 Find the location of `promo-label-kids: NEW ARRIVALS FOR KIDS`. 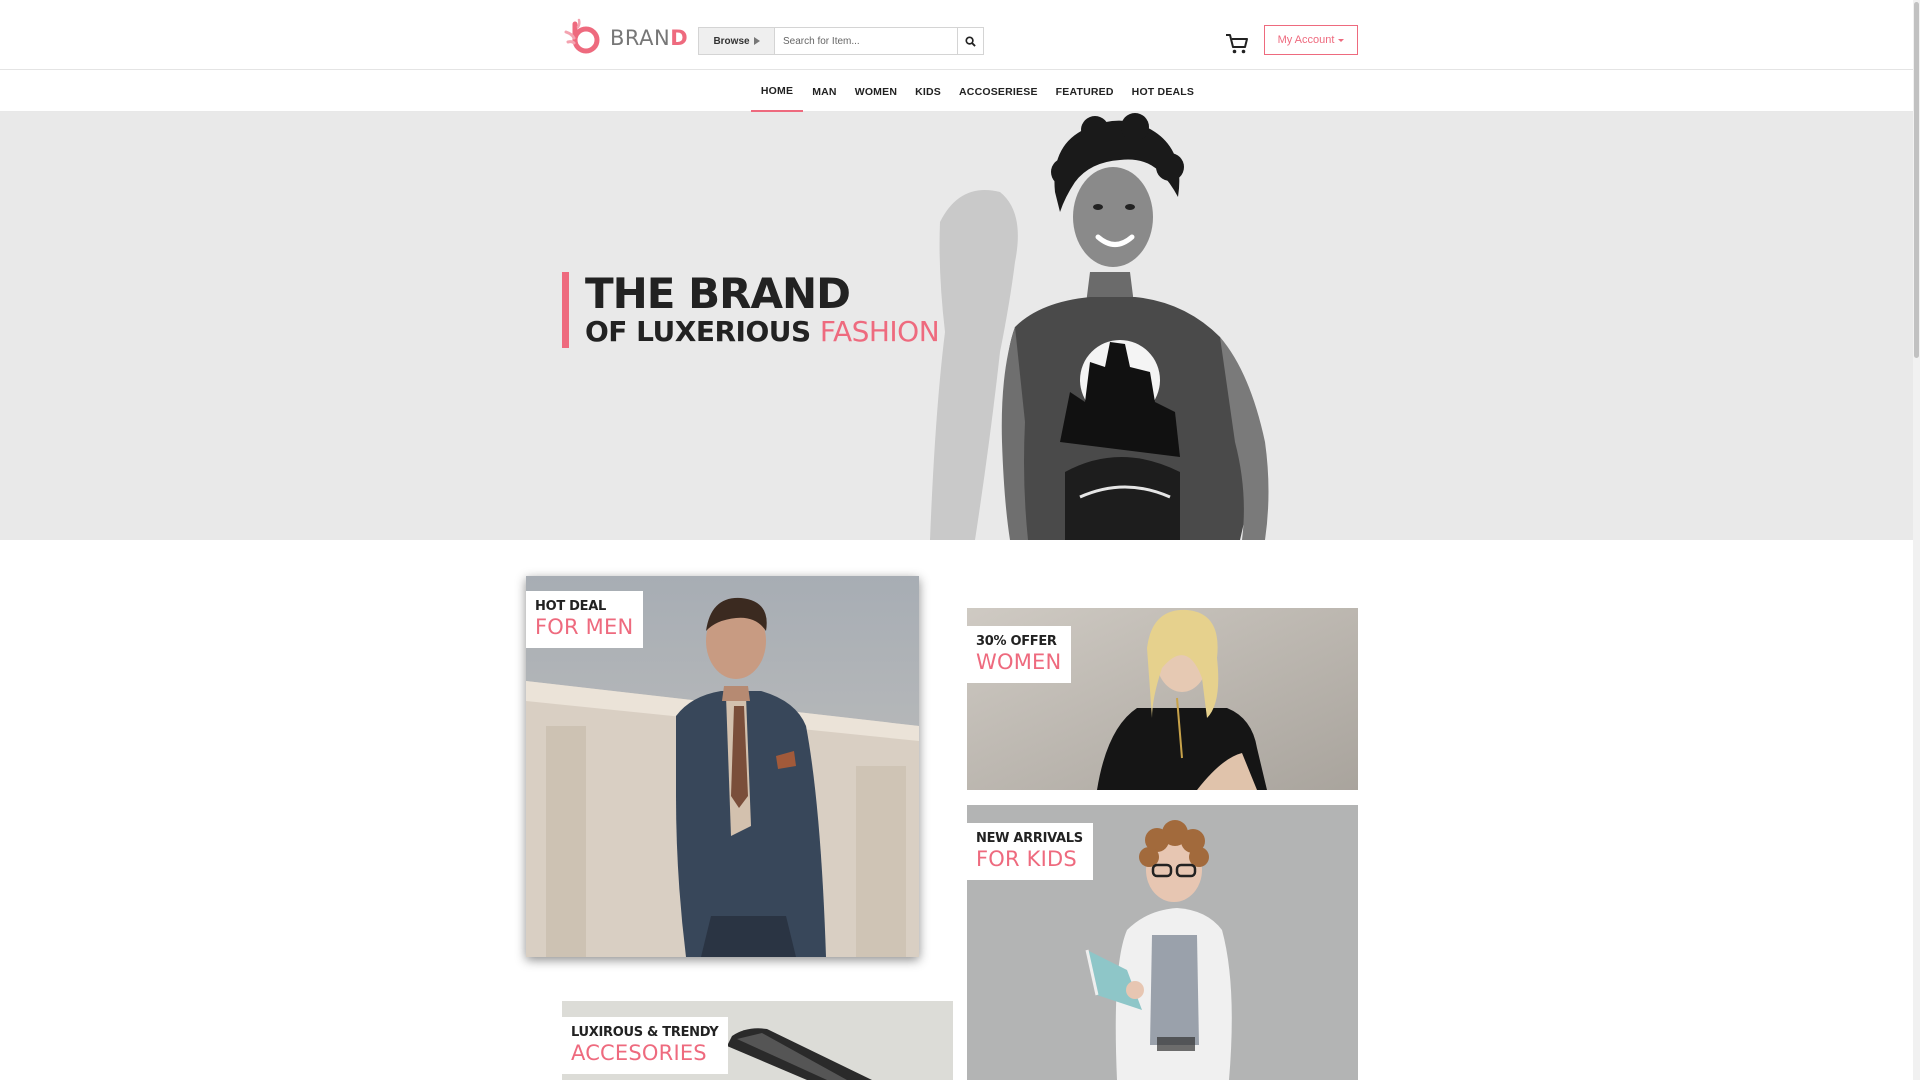

promo-label-kids: NEW ARRIVALS FOR KIDS is located at coordinates (1030, 851).